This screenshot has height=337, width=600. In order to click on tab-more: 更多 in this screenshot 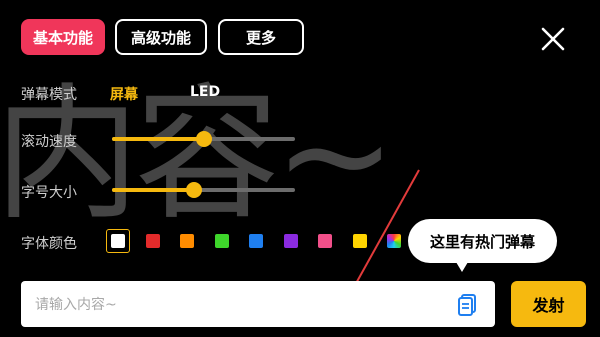, I will do `click(261, 37)`.